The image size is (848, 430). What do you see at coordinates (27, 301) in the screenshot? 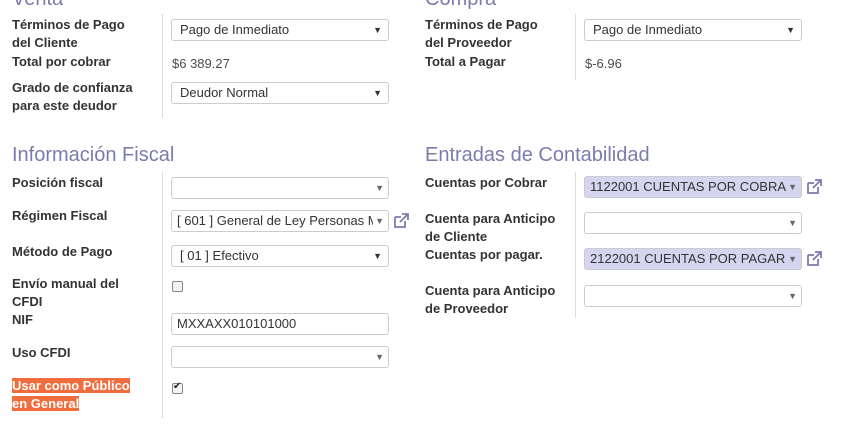
I see `label-line: CFDI` at bounding box center [27, 301].